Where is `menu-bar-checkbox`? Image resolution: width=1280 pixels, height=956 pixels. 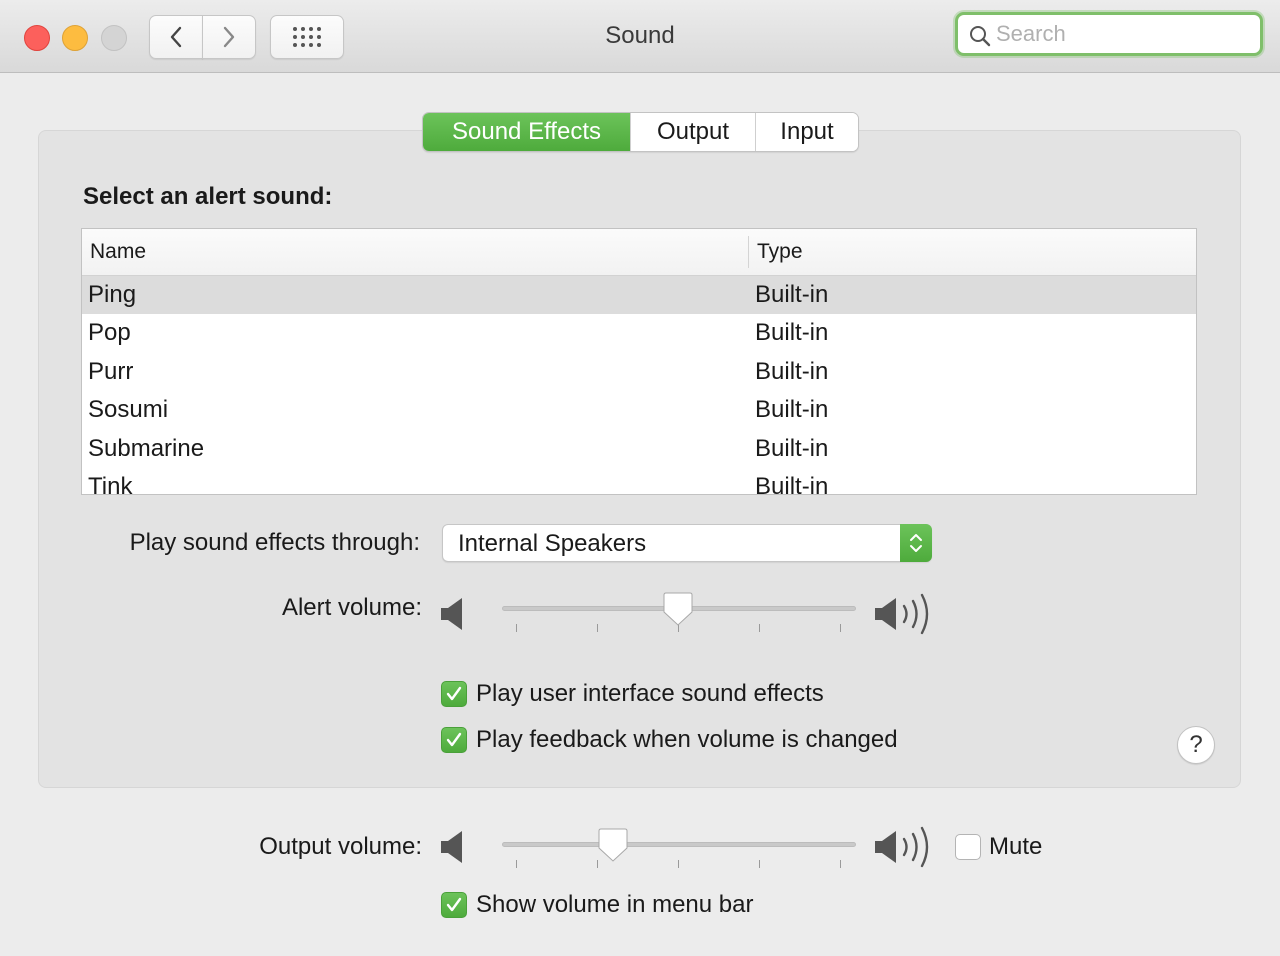 menu-bar-checkbox is located at coordinates (454, 905).